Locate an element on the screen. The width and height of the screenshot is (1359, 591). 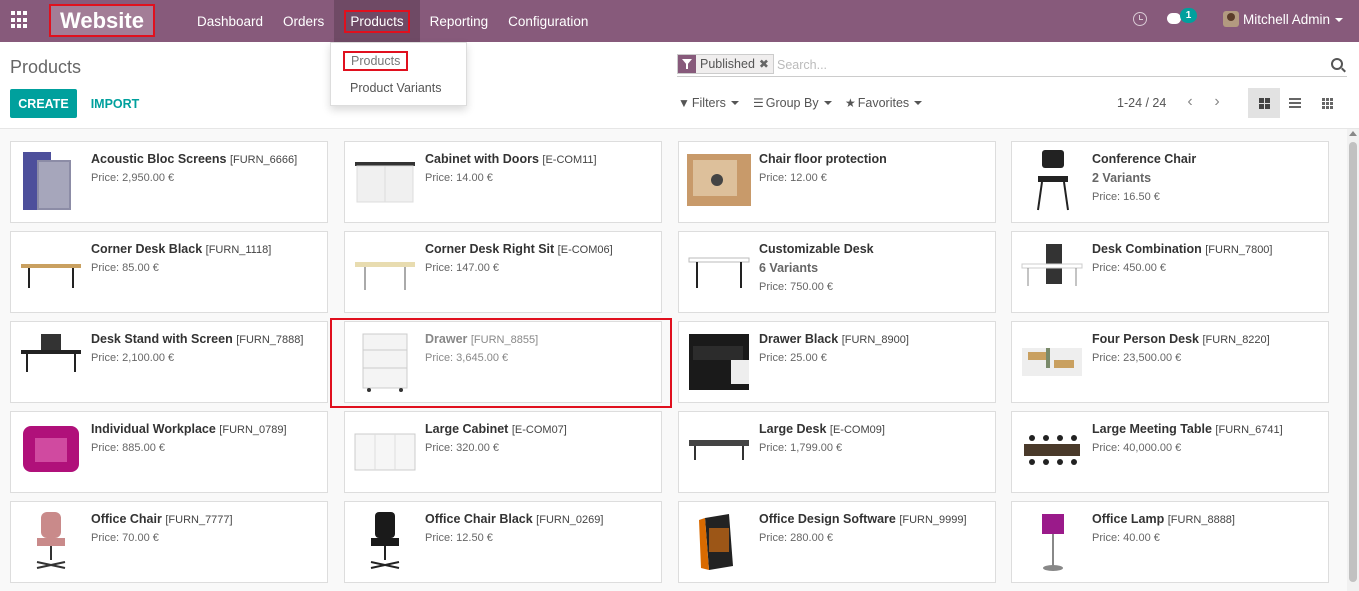
dropdown-item-product-variants: Product Variants is located at coordinates (395, 88).